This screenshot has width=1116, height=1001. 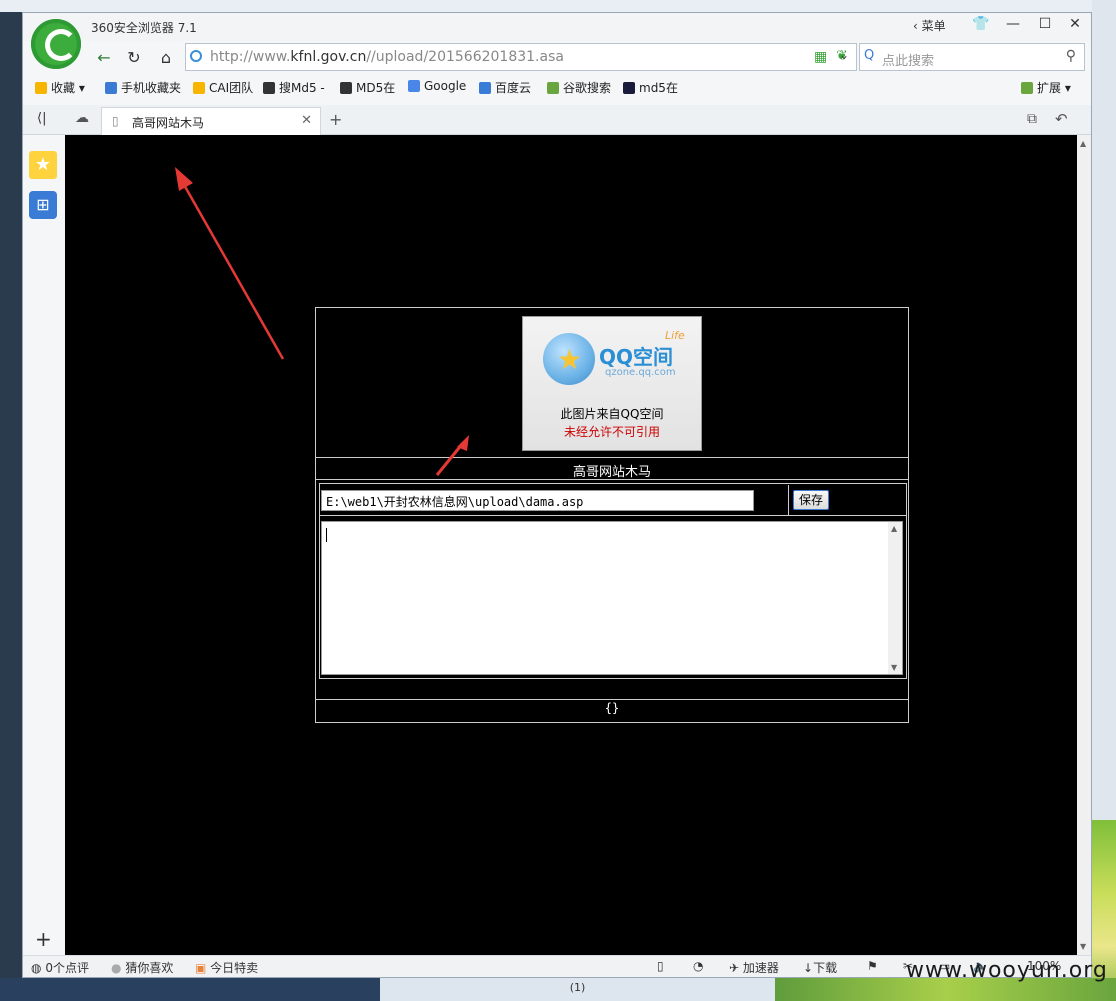 I want to click on window-title: 360安全浏览器 7.1, so click(x=144, y=28).